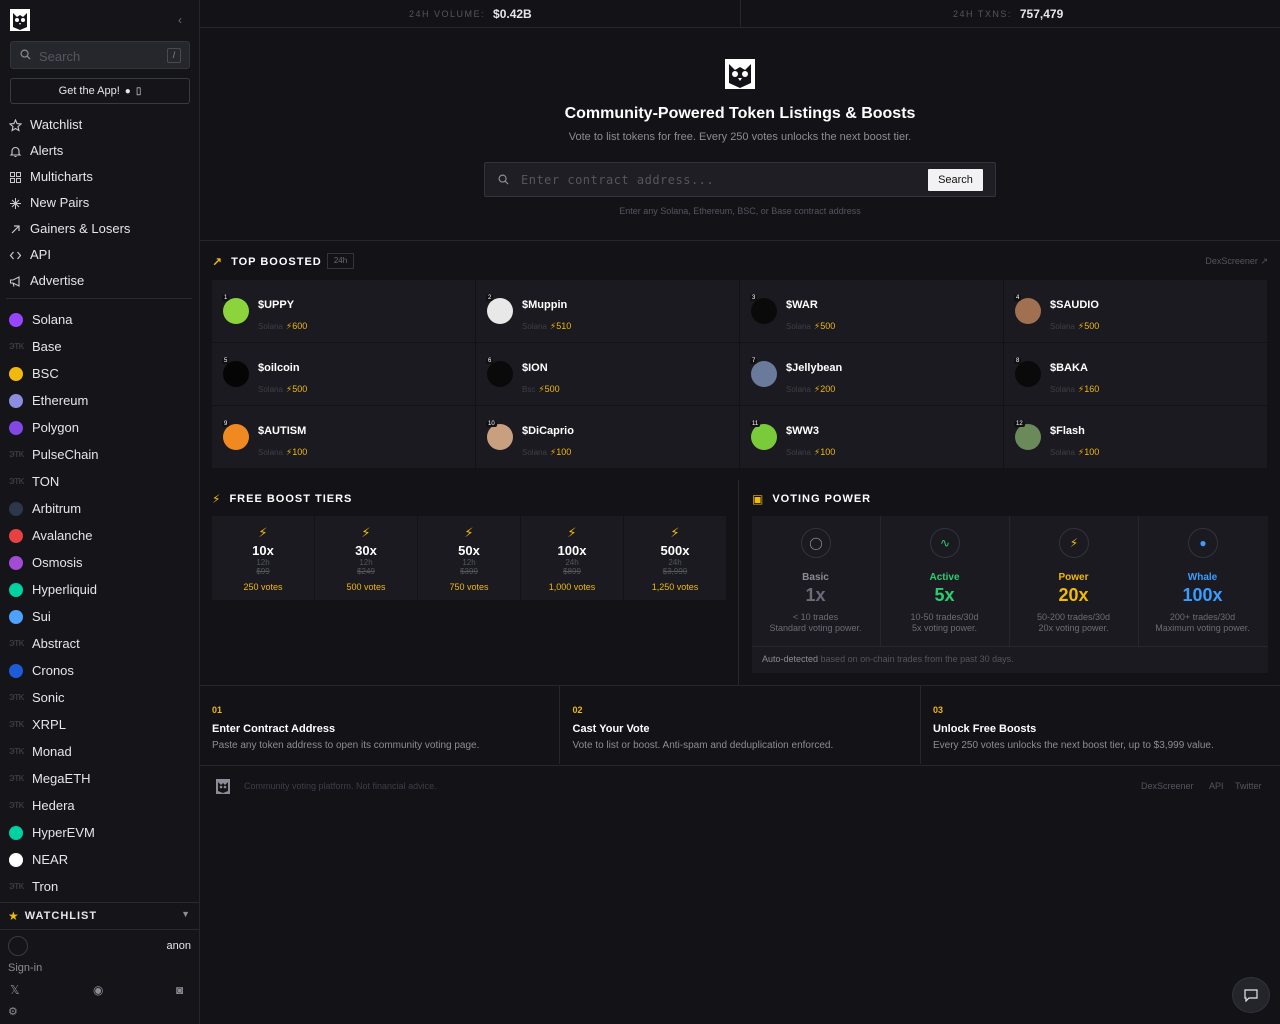 This screenshot has width=1280, height=1024. What do you see at coordinates (1135, 311) in the screenshot?
I see `boosted-token-card: 4 $SAUDIO Solana ⚡500` at bounding box center [1135, 311].